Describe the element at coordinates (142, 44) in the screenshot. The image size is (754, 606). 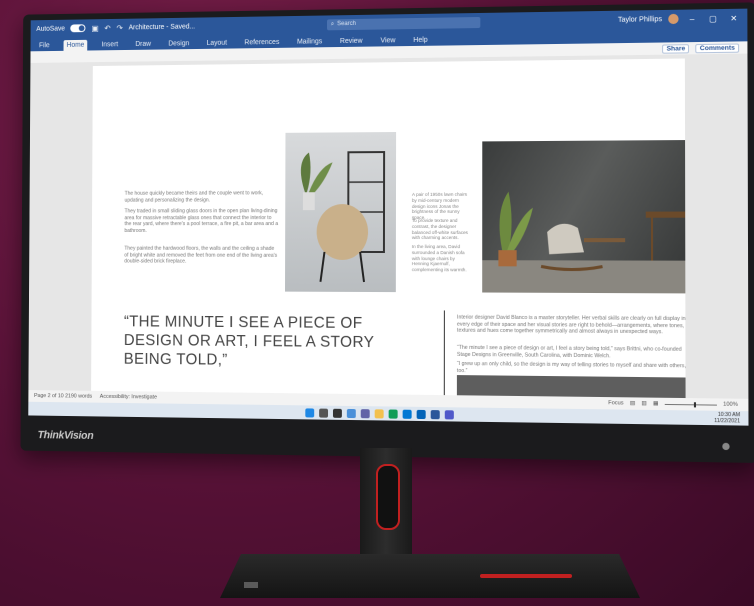
I see `tab-draw: Draw` at that location.